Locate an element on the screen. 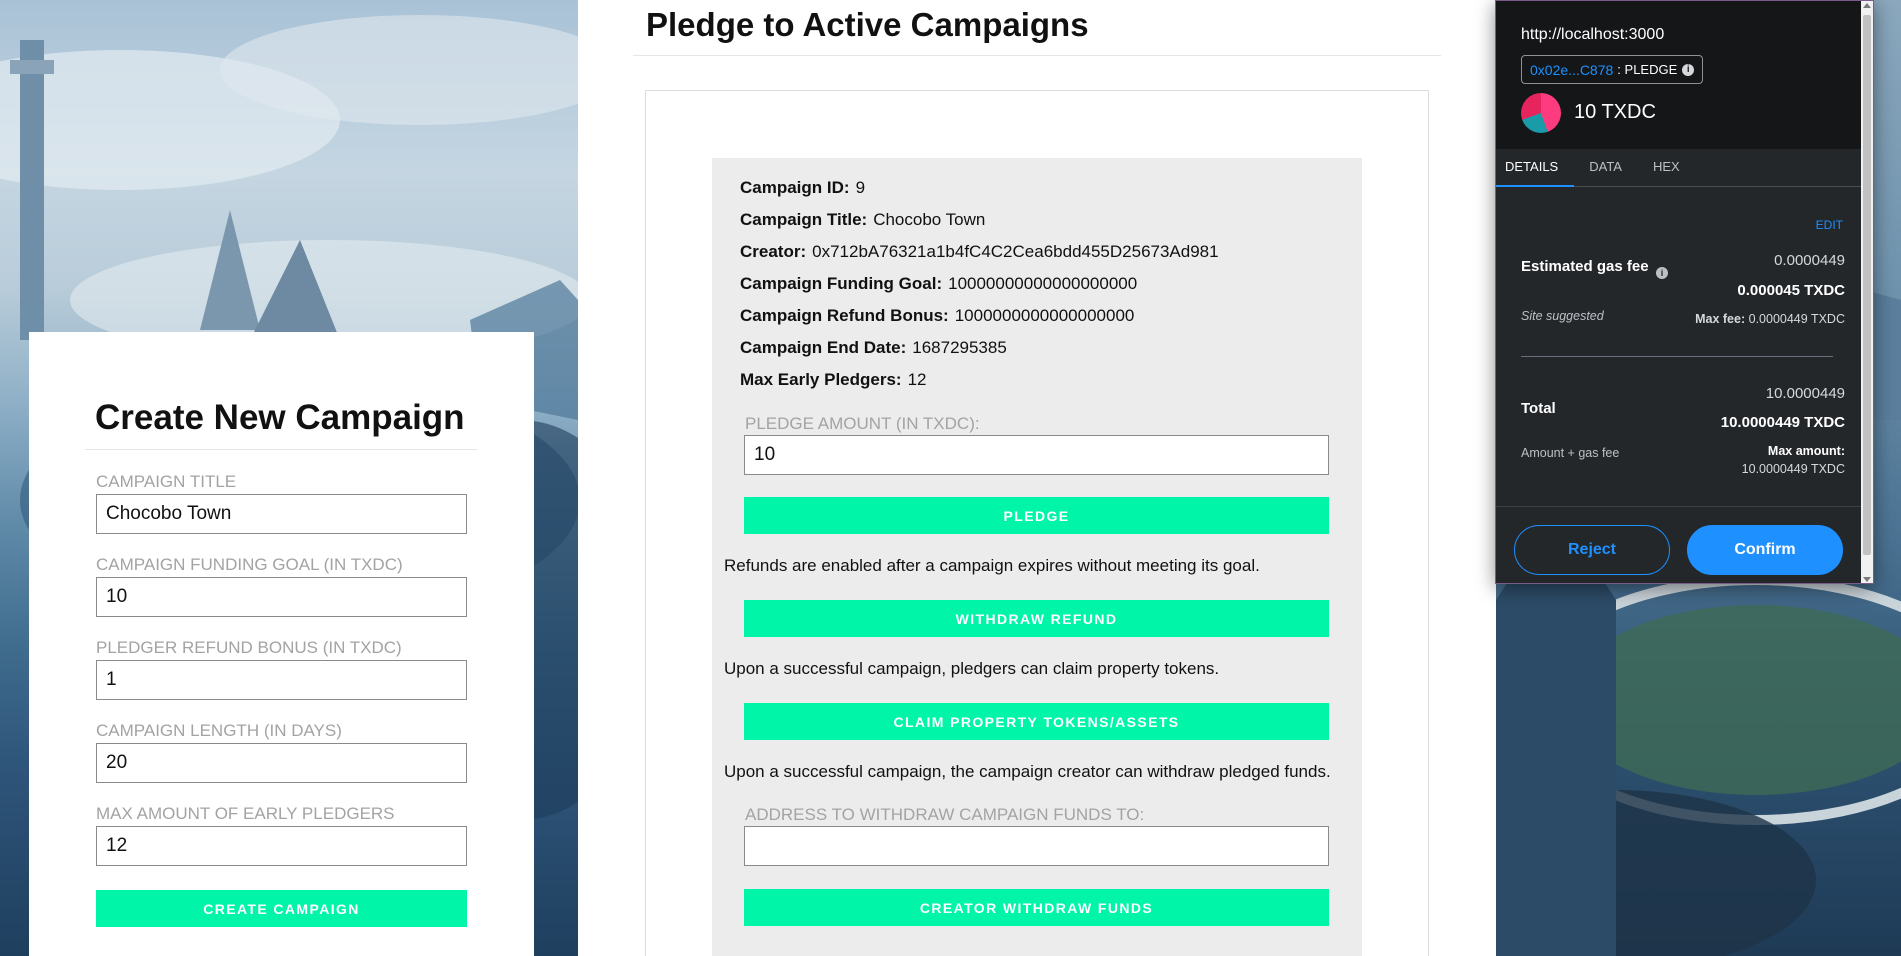 The image size is (1901, 956). end-date-value: 1687295385 is located at coordinates (959, 347).